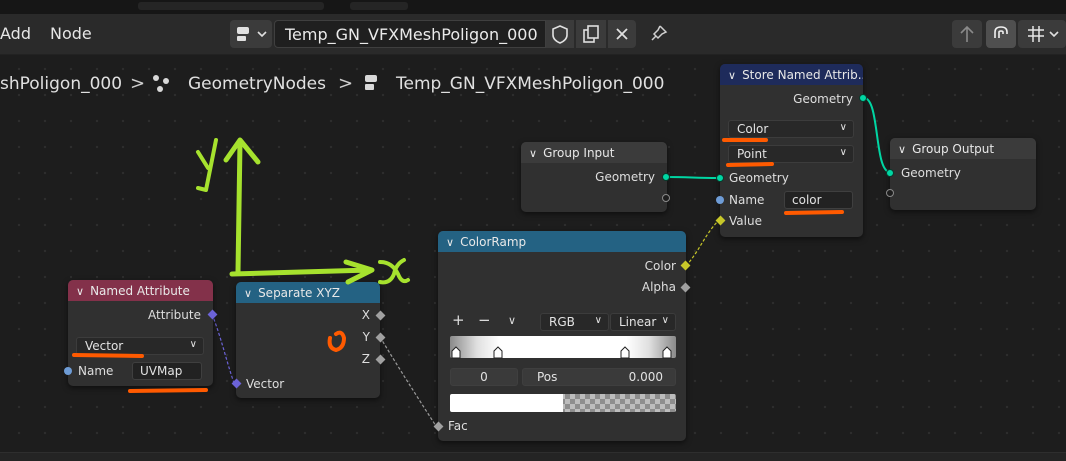 The height and width of the screenshot is (461, 1066). Describe the element at coordinates (814, 212) in the screenshot. I see `highlight-underline-name` at that location.